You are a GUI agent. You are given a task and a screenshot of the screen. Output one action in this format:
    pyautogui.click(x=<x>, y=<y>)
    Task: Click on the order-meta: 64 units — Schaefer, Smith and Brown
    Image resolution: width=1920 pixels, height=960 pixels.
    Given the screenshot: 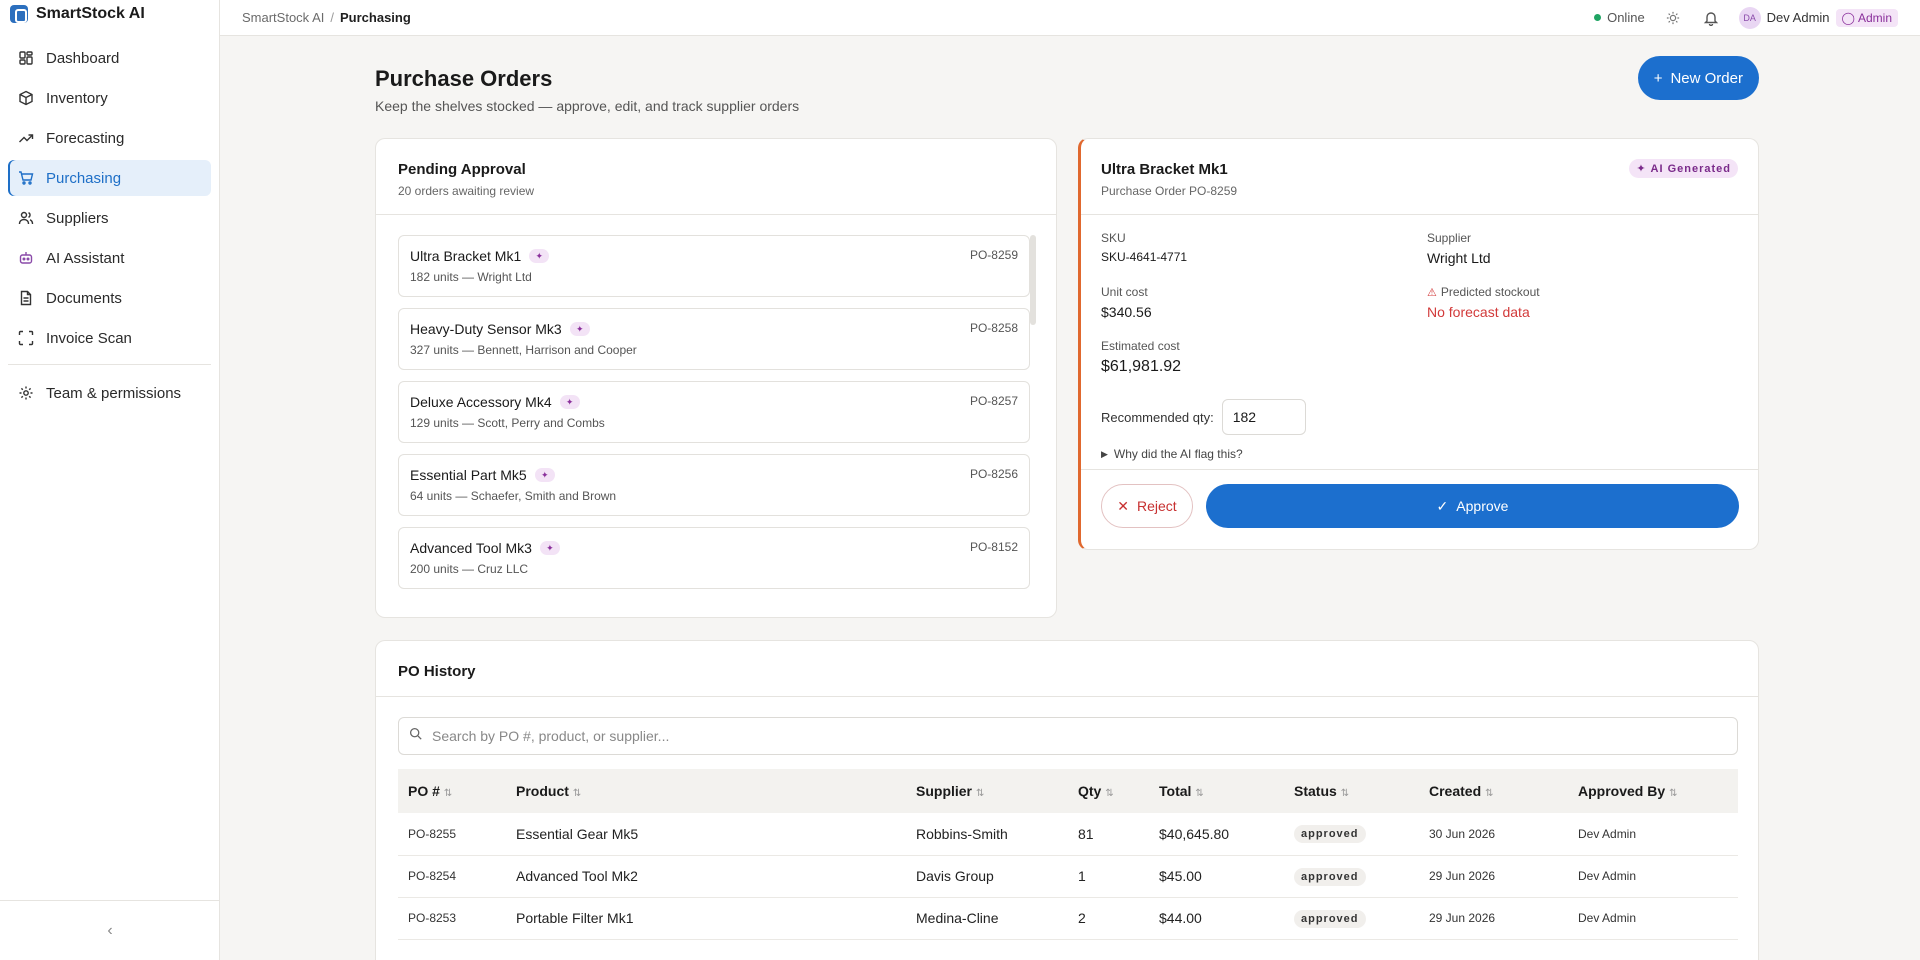 What is the action you would take?
    pyautogui.click(x=513, y=496)
    